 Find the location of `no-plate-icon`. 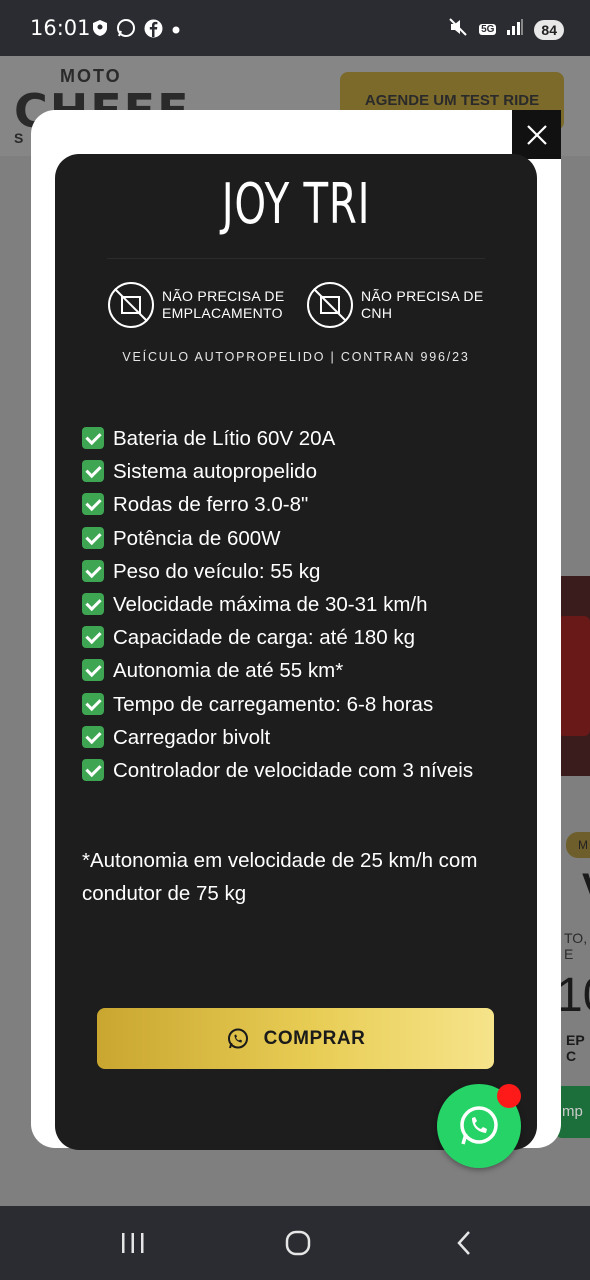

no-plate-icon is located at coordinates (131, 305).